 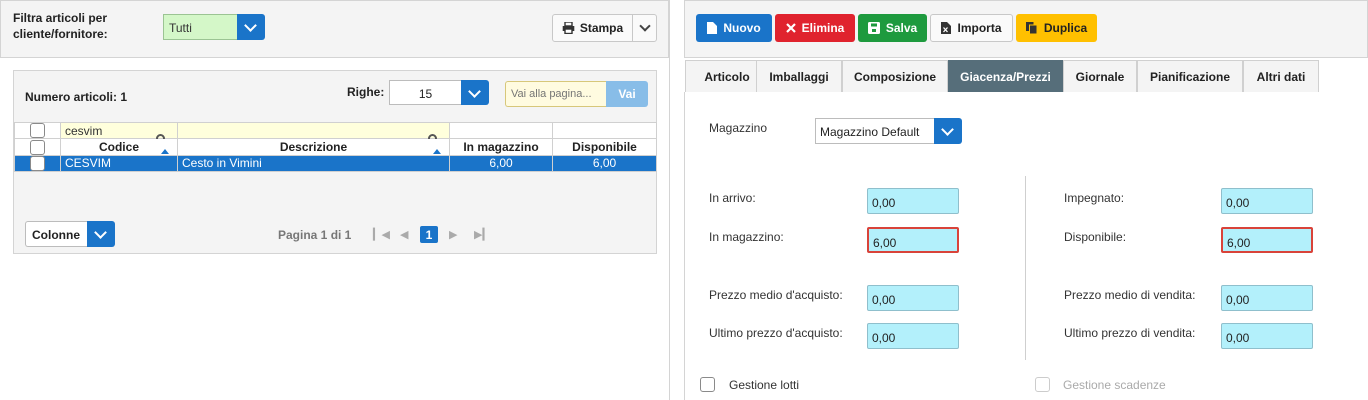 I want to click on available-field: 6,00, so click(x=1267, y=240).